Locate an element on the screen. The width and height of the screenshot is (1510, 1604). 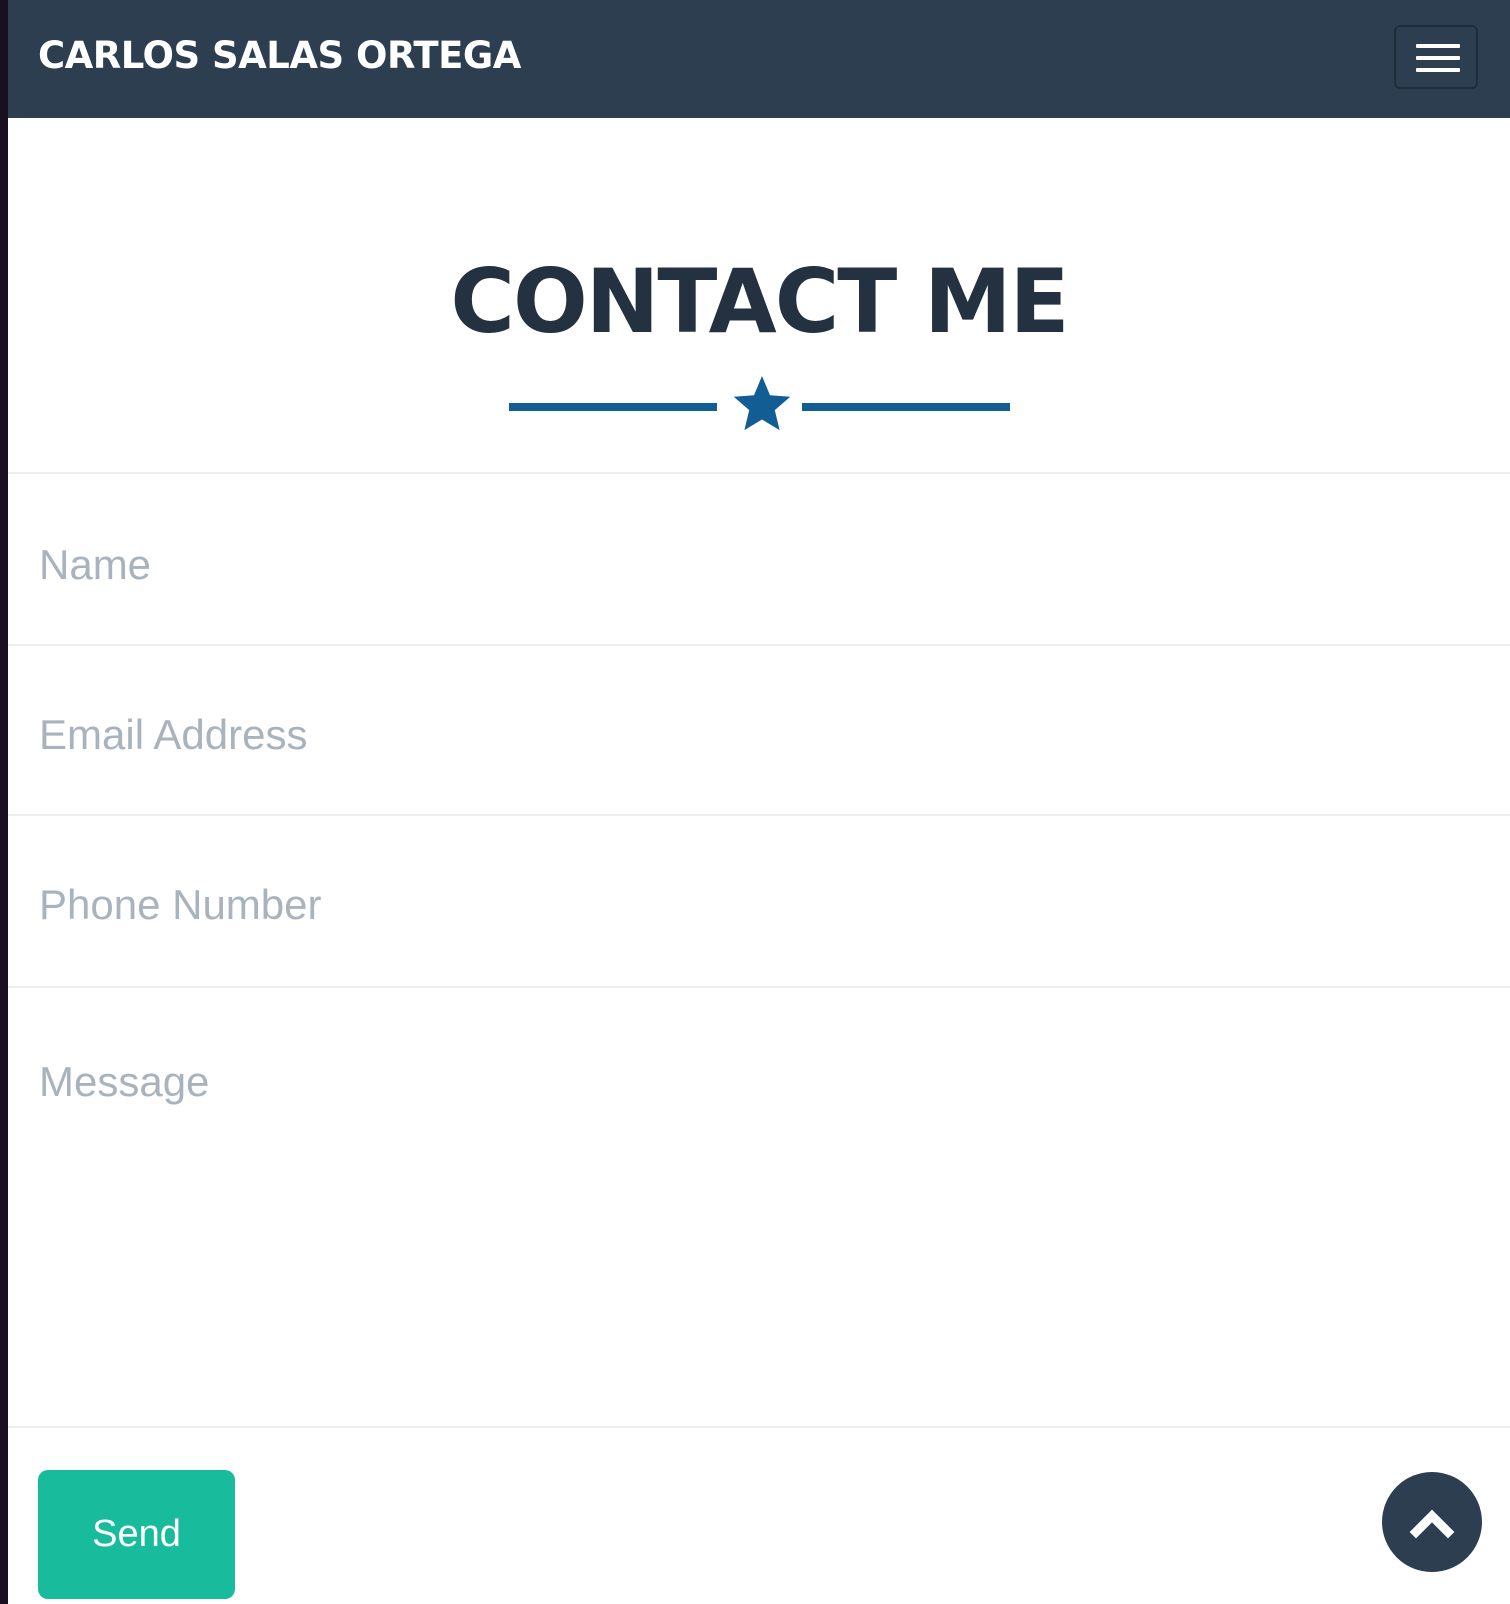
name-input is located at coordinates (759, 565).